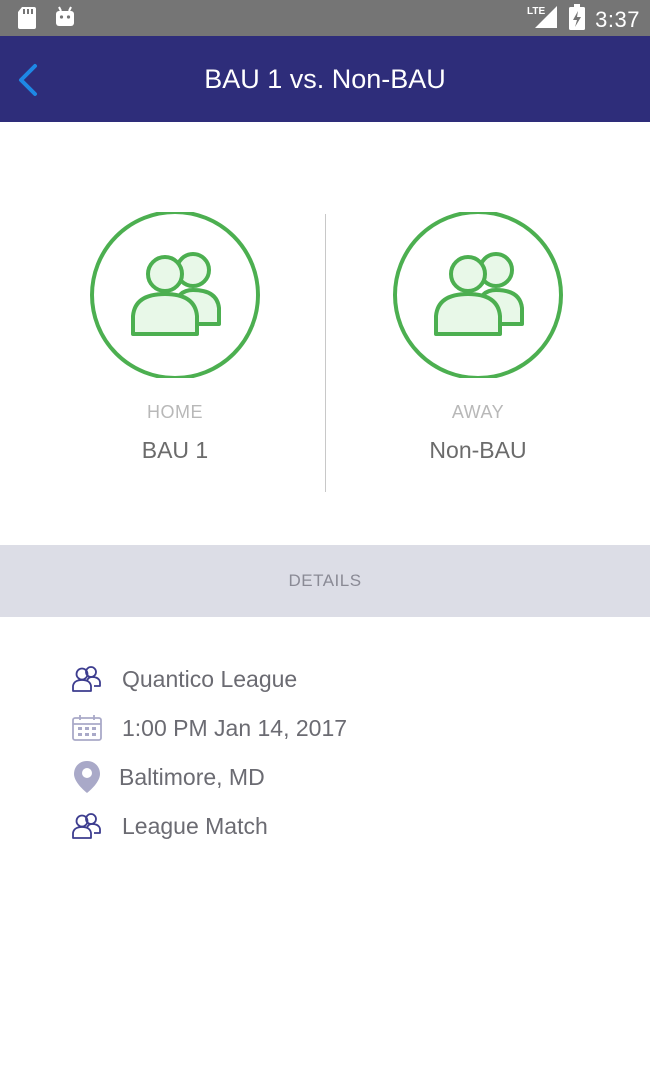  What do you see at coordinates (325, 18) in the screenshot?
I see `status-bar: LTE 3:37` at bounding box center [325, 18].